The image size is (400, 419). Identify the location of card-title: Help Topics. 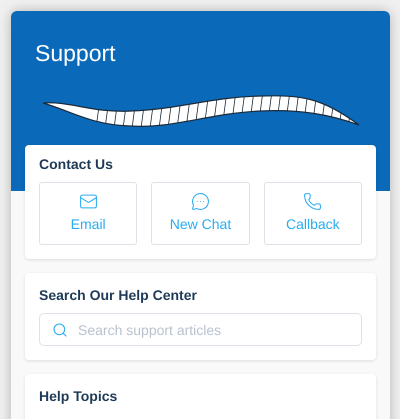
(78, 396).